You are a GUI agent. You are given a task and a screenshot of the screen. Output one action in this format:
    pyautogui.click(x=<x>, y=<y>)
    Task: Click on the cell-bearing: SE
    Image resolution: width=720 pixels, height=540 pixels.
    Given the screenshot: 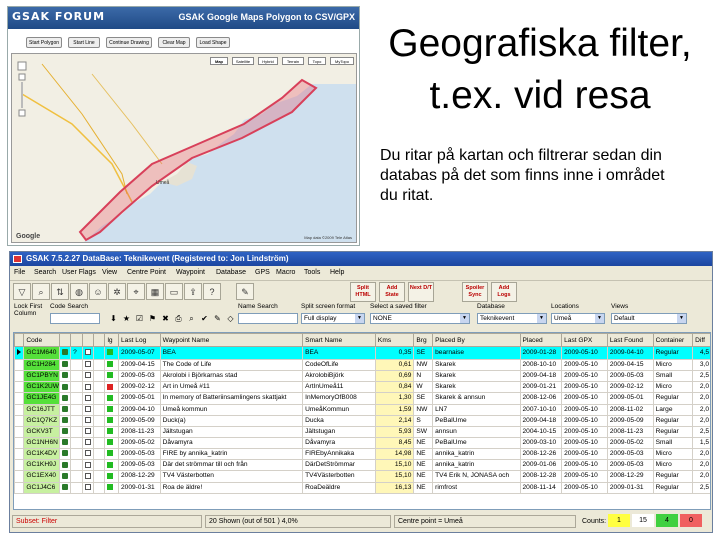 What is the action you would take?
    pyautogui.click(x=423, y=353)
    